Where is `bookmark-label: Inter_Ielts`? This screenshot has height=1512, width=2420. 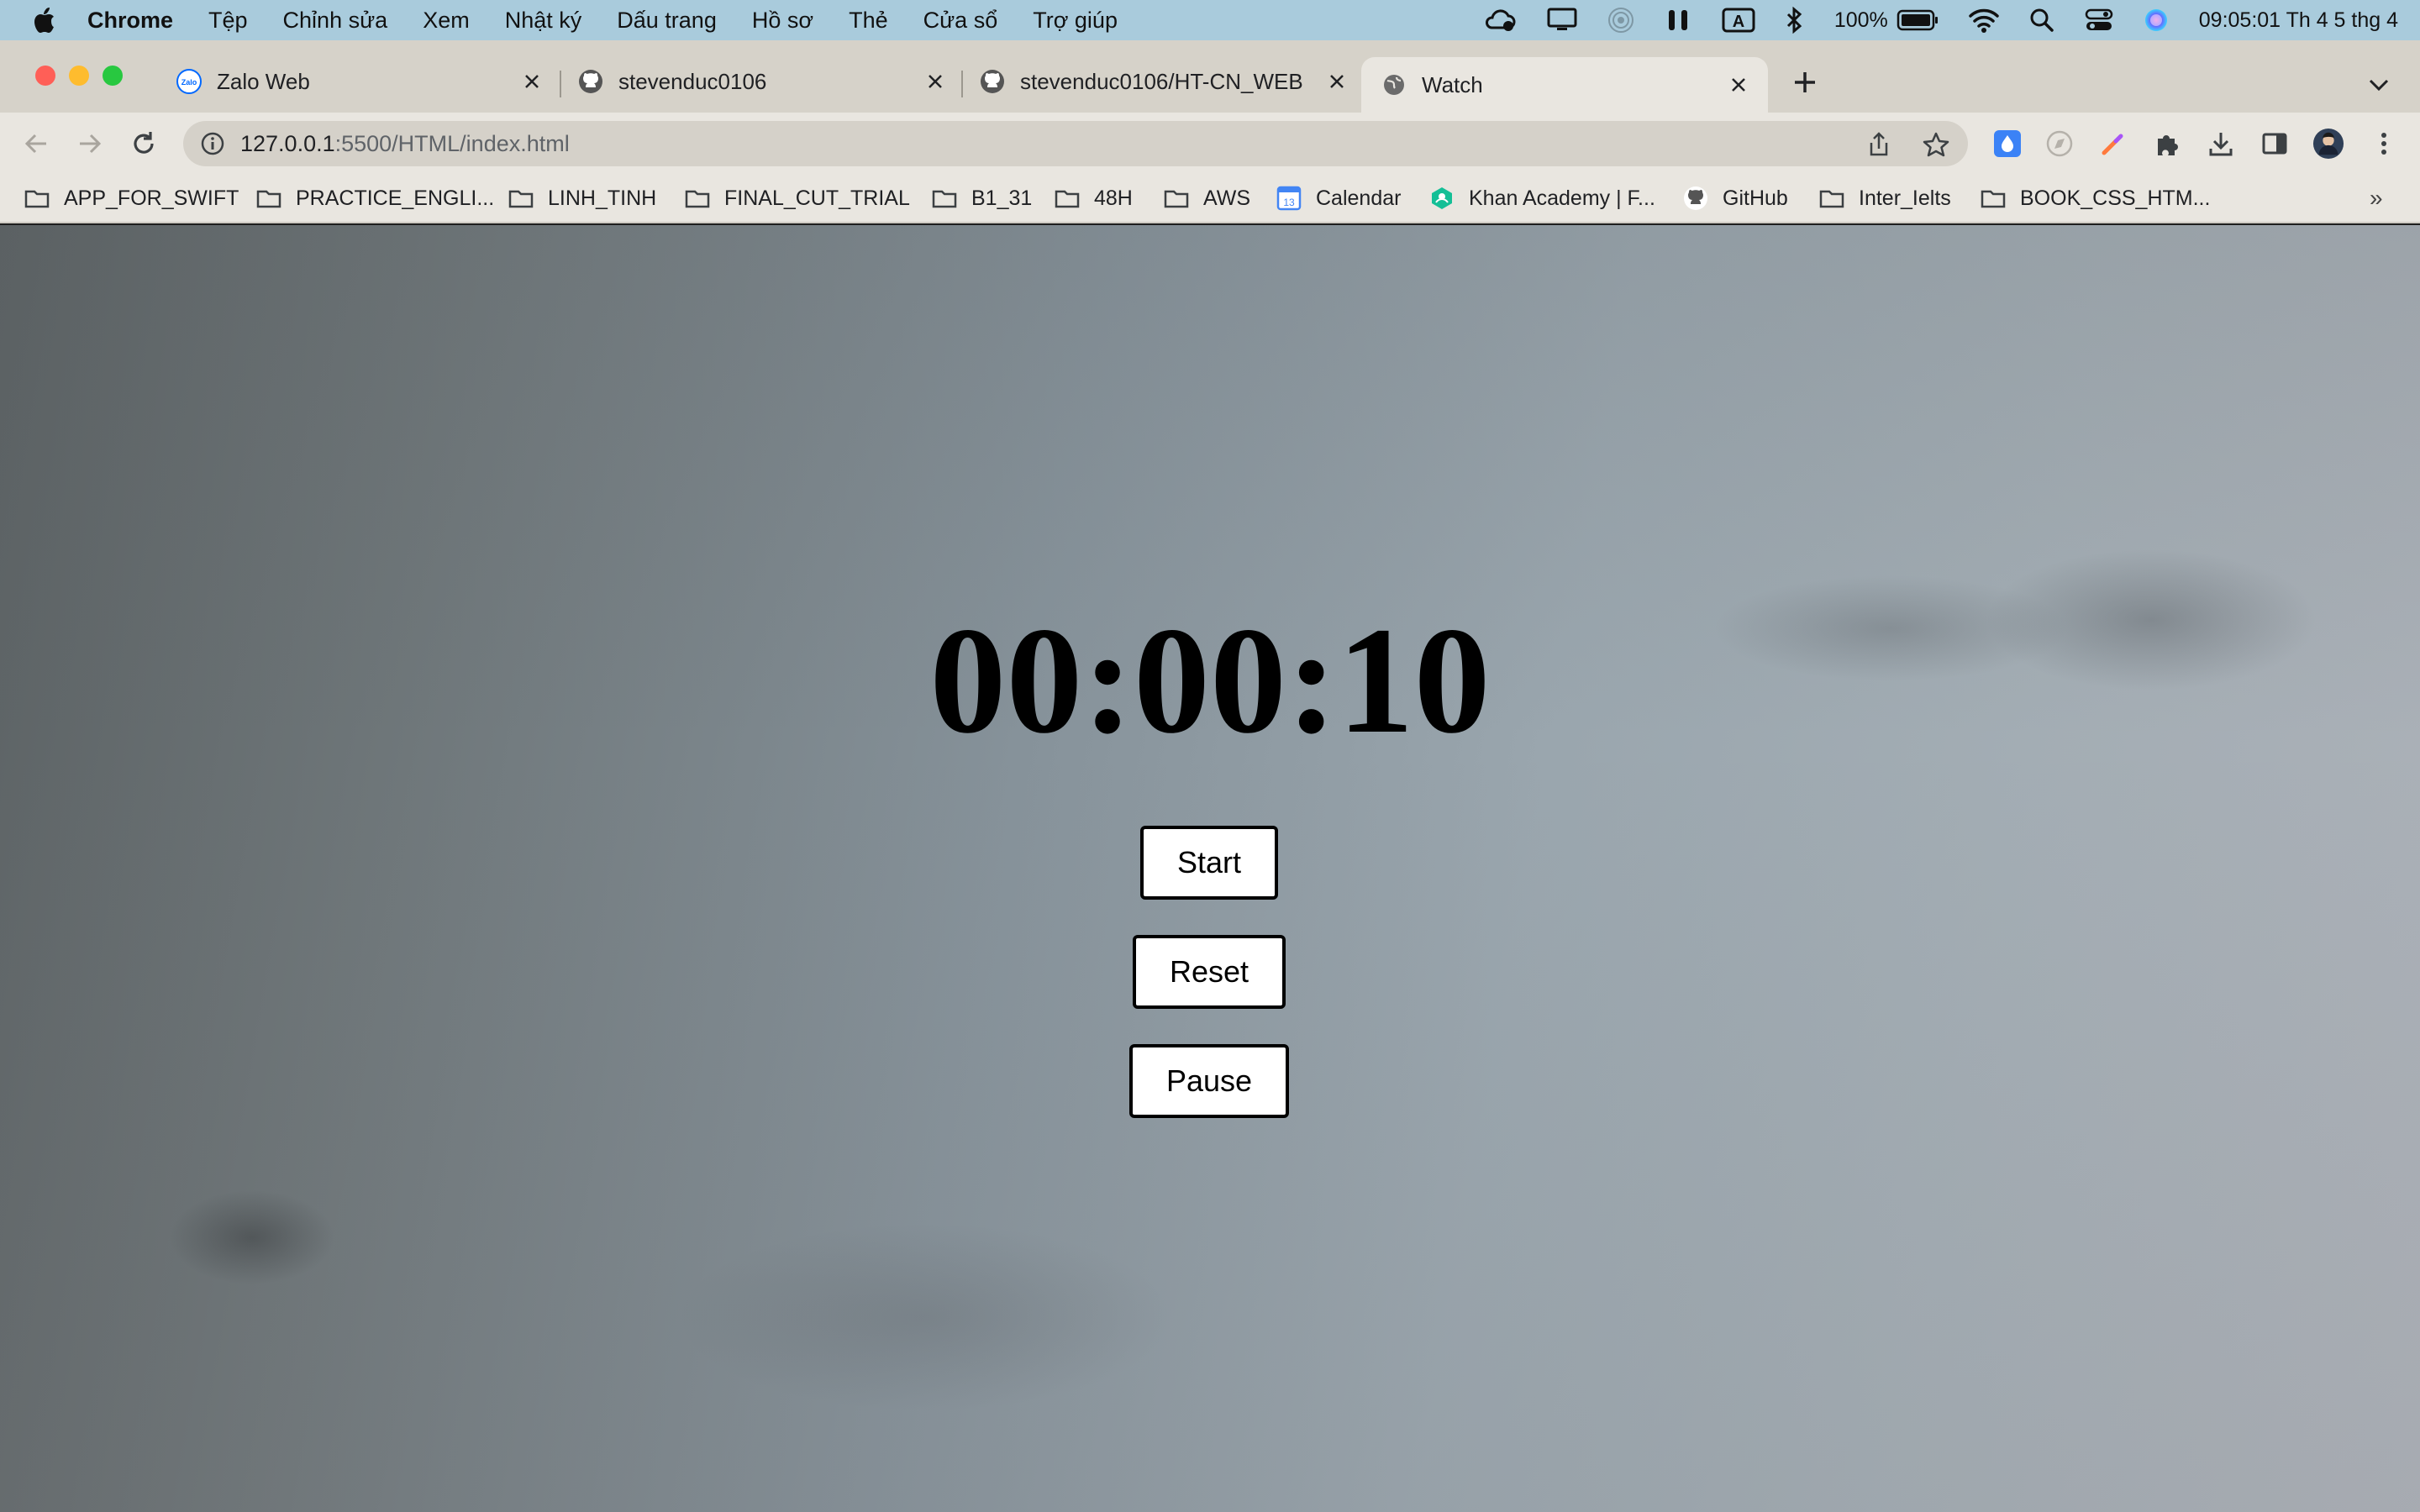 bookmark-label: Inter_Ielts is located at coordinates (1905, 198).